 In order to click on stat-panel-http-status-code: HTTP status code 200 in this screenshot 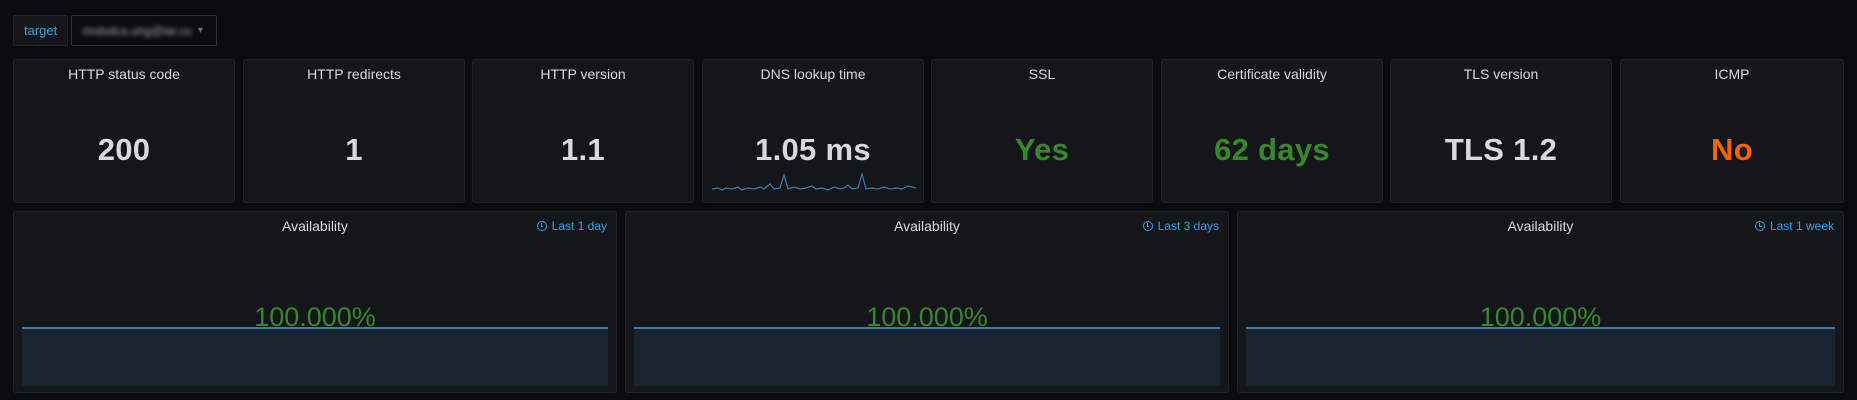, I will do `click(124, 131)`.